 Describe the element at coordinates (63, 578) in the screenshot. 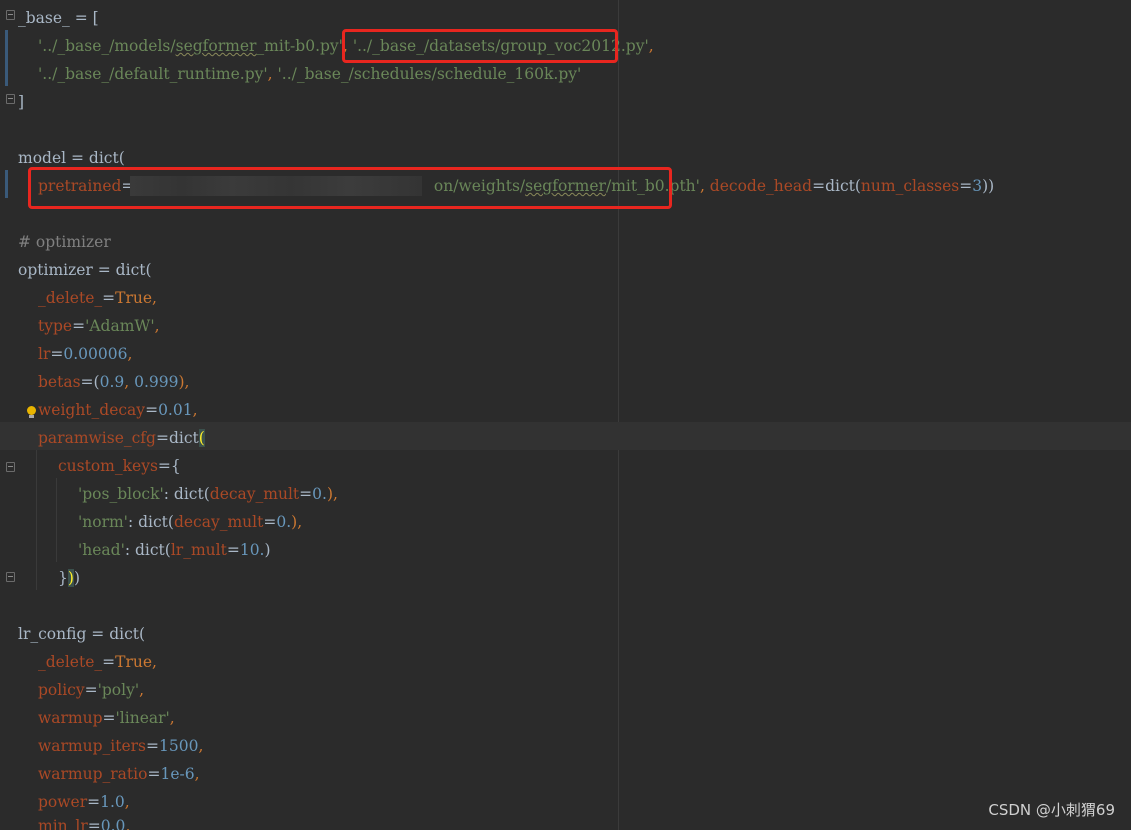

I see `code-token: }` at that location.